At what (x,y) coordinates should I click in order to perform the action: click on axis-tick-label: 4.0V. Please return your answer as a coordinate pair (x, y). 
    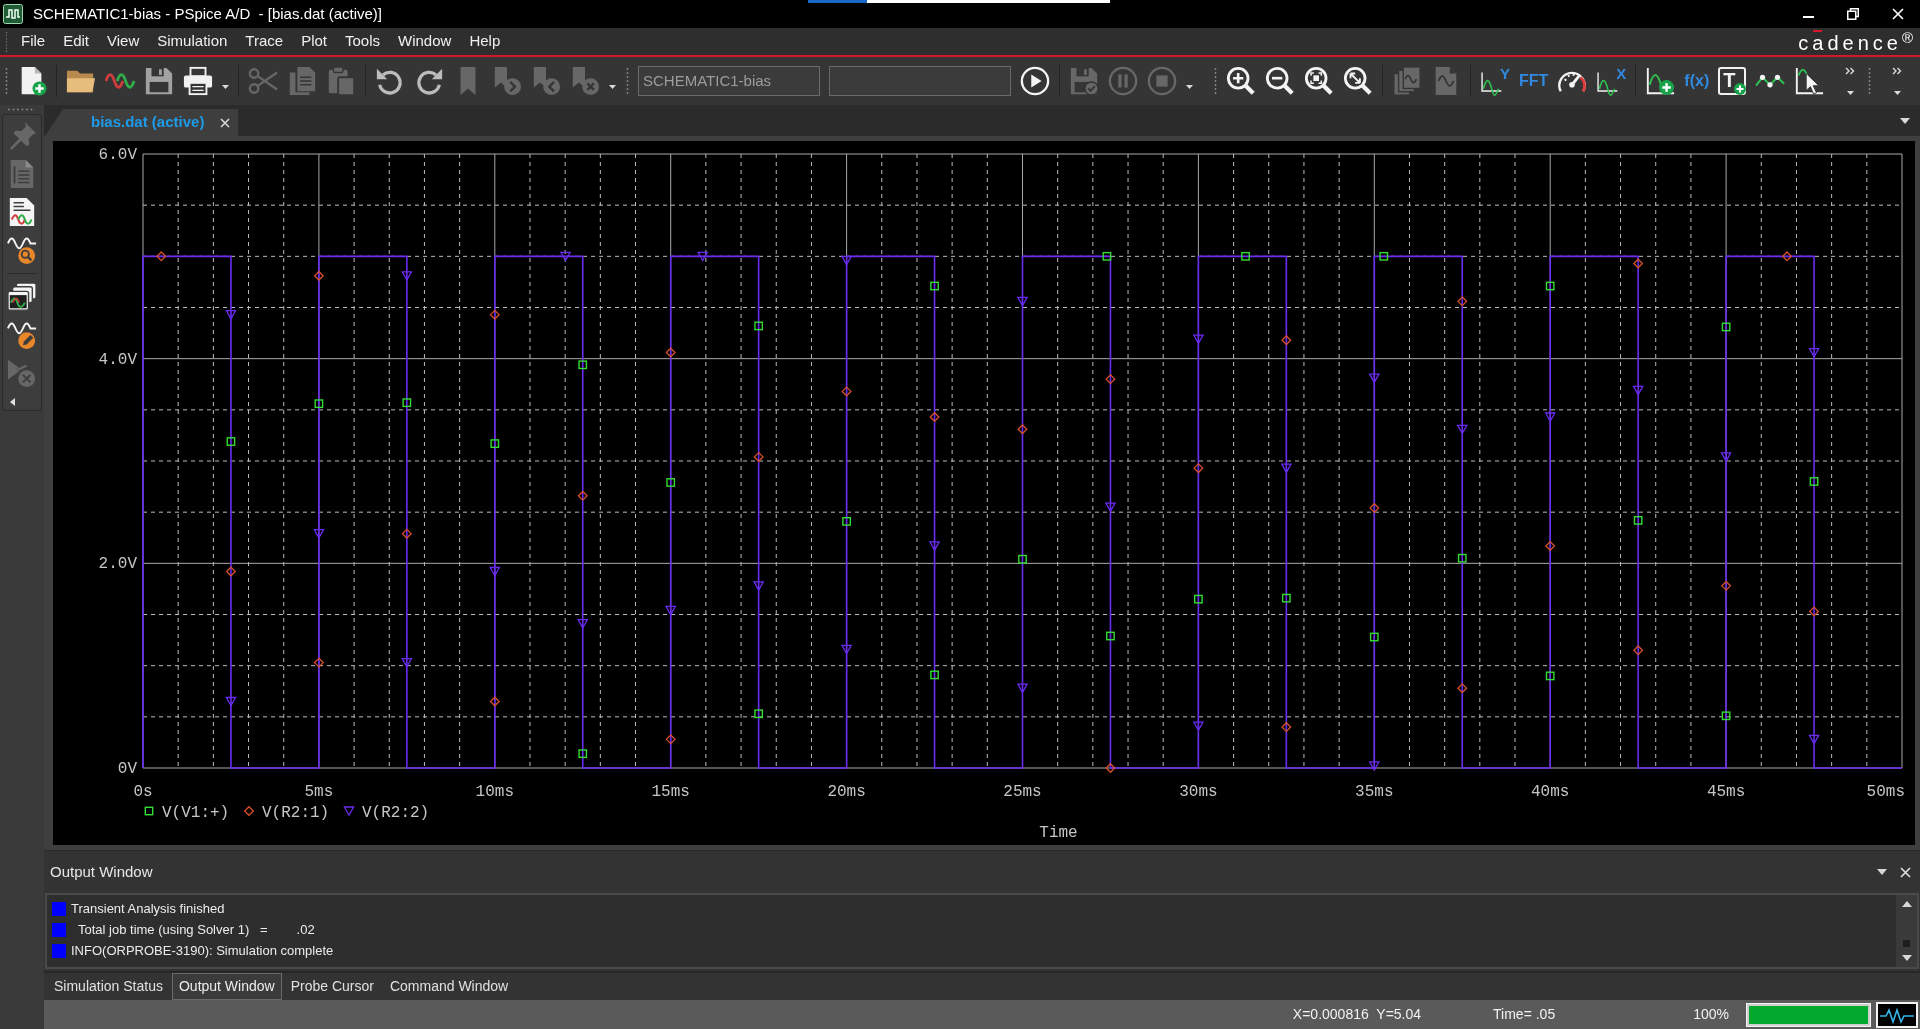
    Looking at the image, I should click on (117, 359).